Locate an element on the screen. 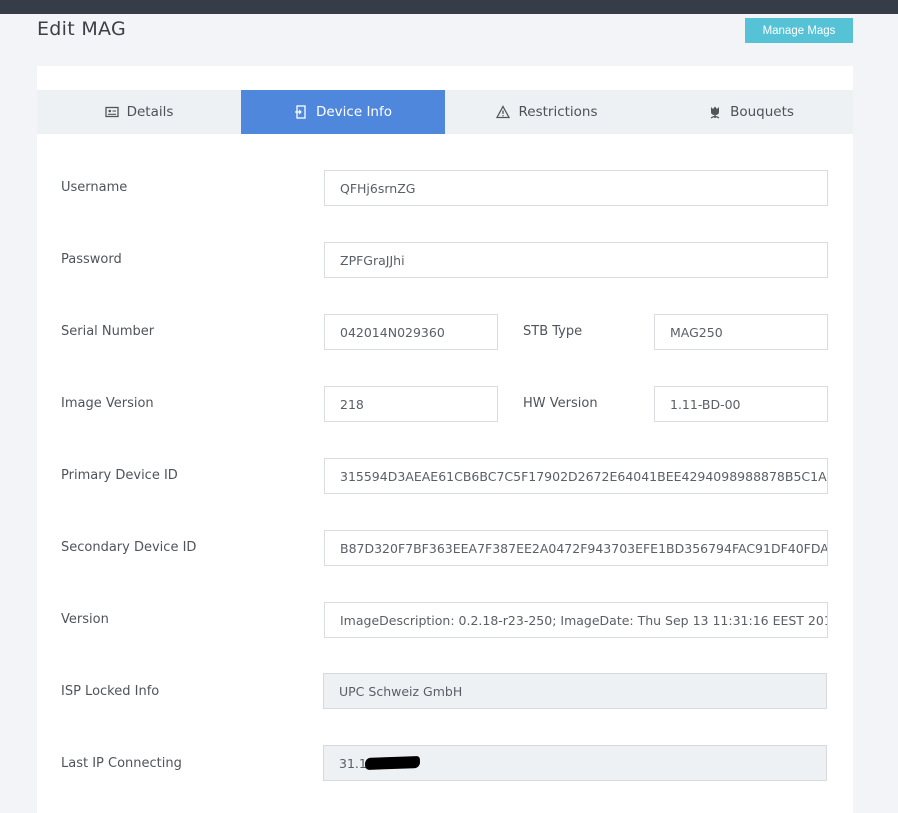 The image size is (898, 813). image-version-label: Image Version is located at coordinates (107, 403).